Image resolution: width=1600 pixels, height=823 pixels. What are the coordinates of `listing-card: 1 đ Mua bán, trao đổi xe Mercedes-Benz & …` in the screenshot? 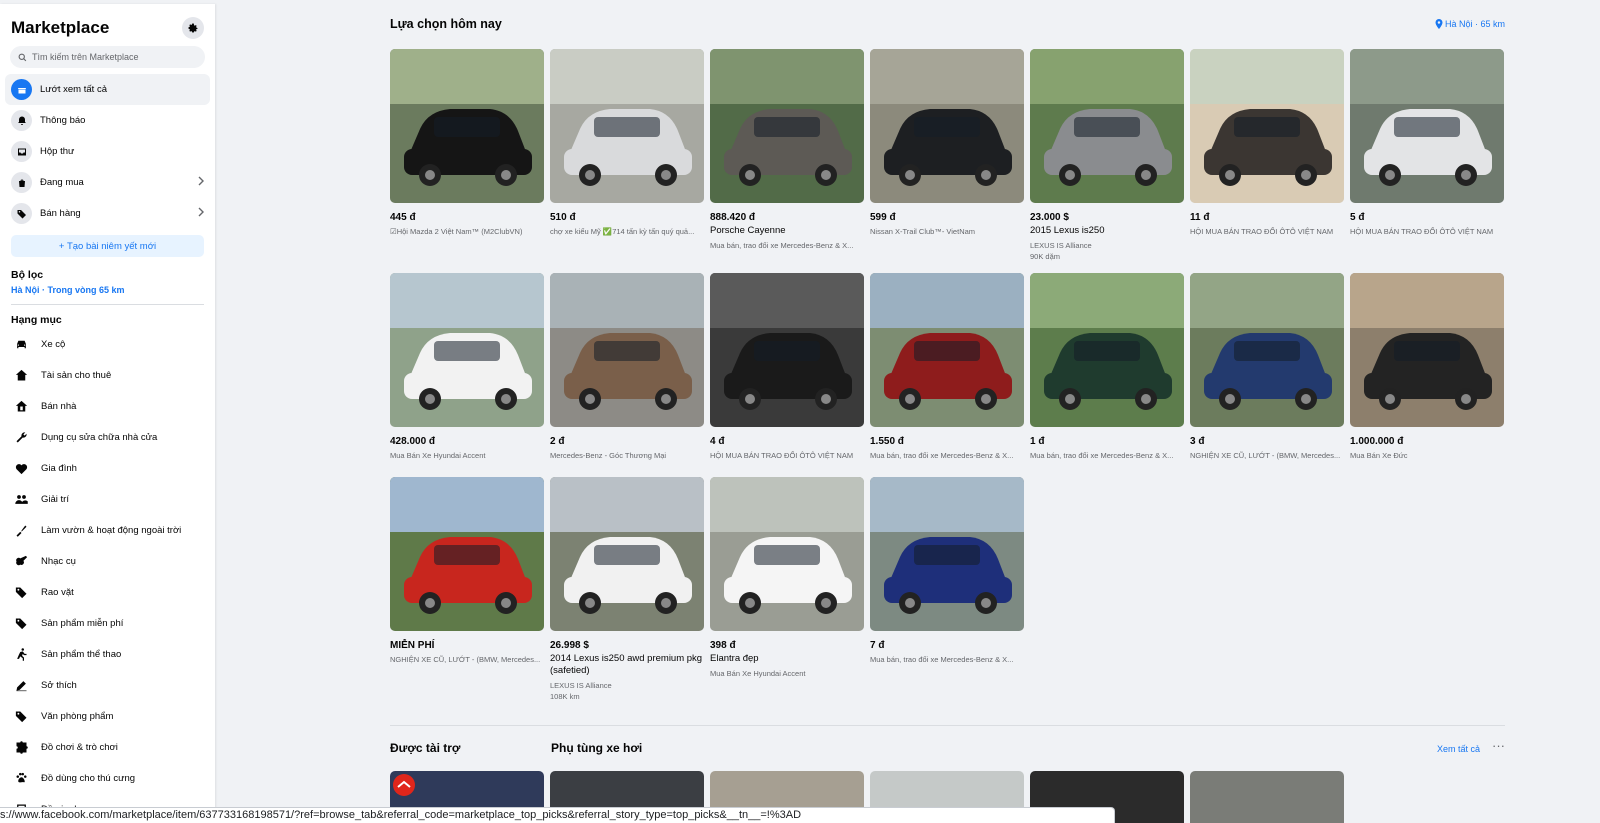 It's located at (1107, 366).